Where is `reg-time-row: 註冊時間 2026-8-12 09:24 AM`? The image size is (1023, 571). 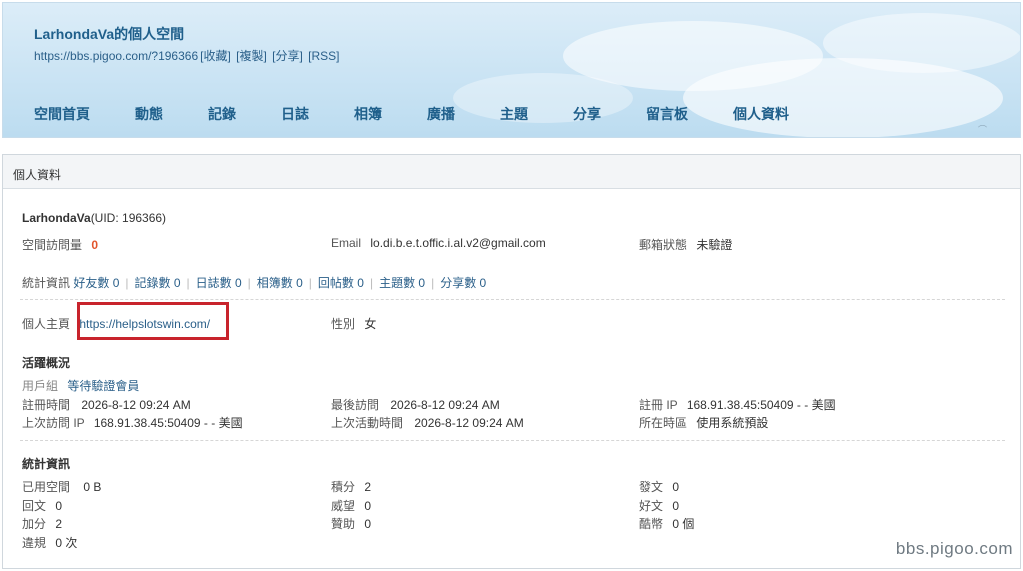 reg-time-row: 註冊時間 2026-8-12 09:24 AM is located at coordinates (106, 404).